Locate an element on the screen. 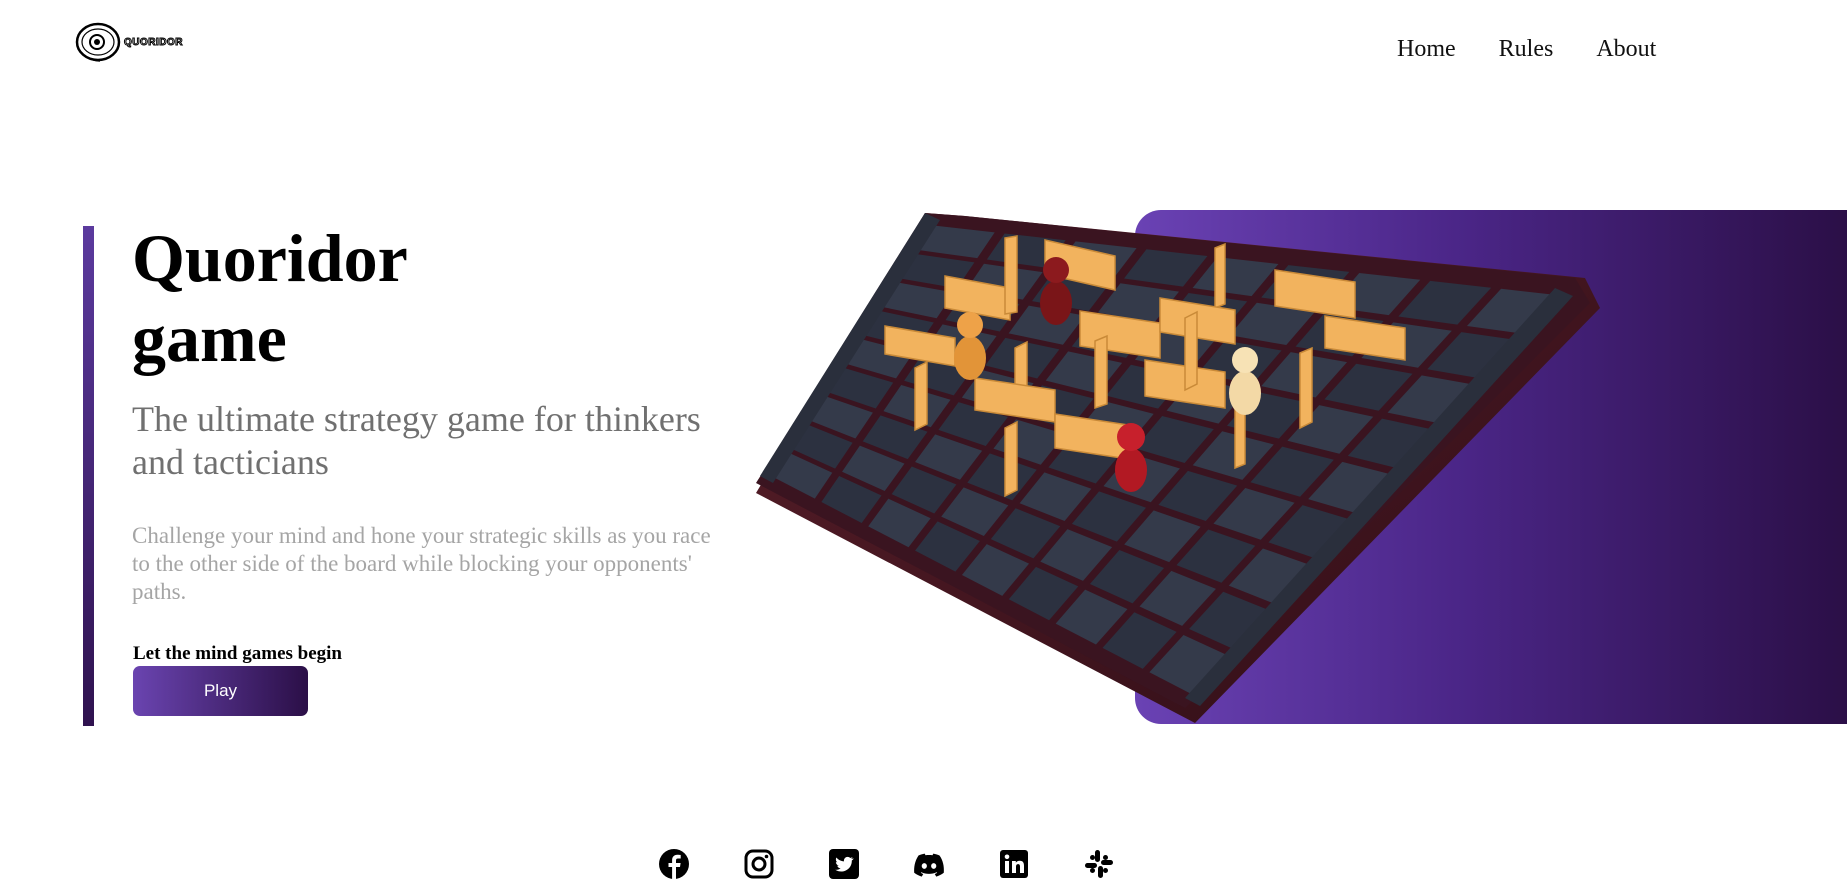 This screenshot has width=1847, height=887. hero-title-line1: Quoridor is located at coordinates (270, 258).